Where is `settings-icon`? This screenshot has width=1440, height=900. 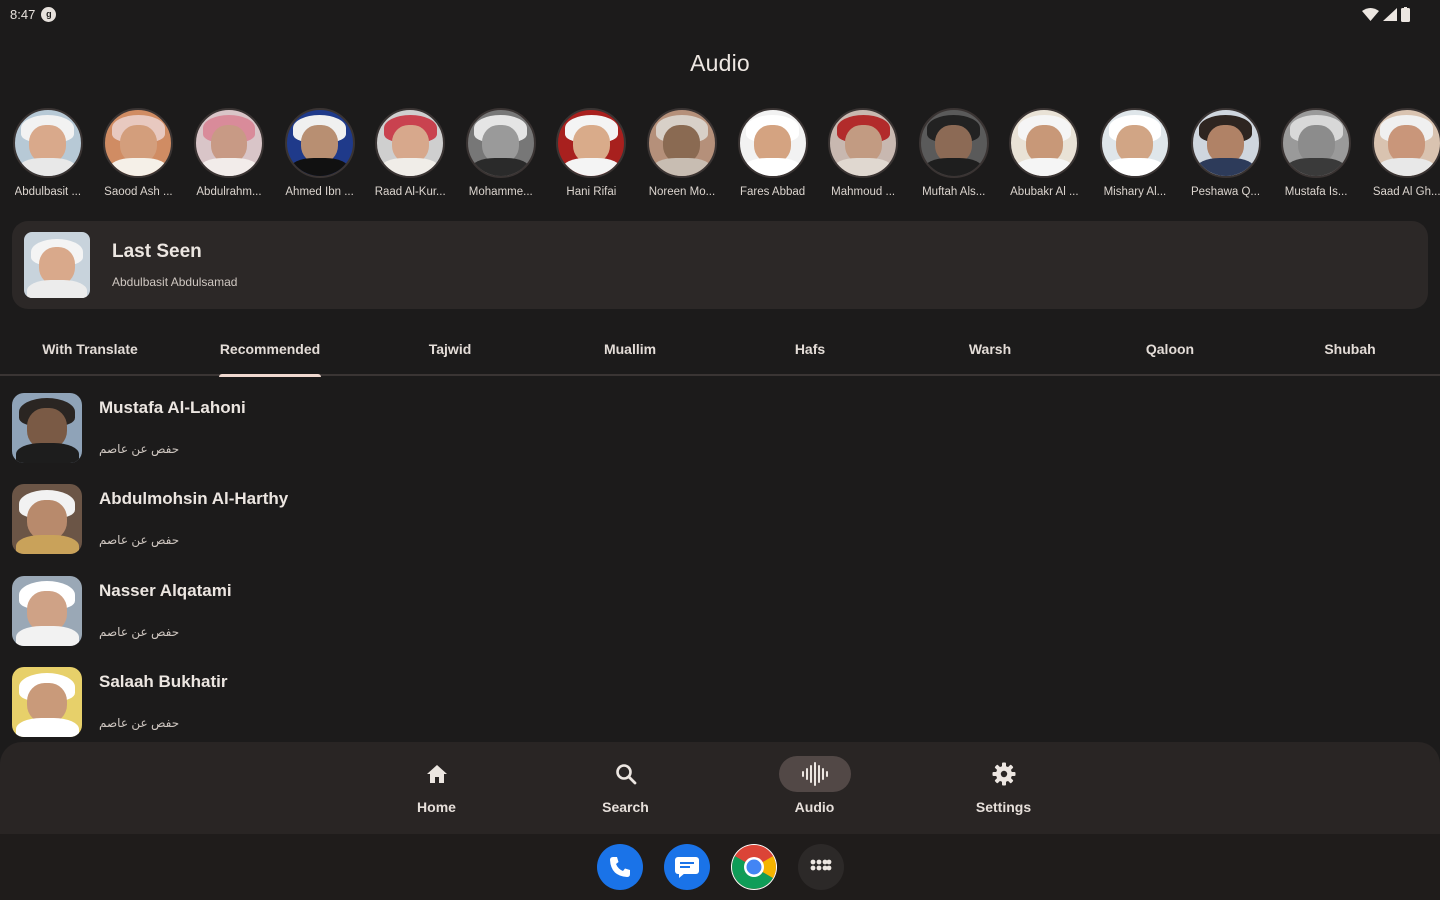 settings-icon is located at coordinates (1003, 774).